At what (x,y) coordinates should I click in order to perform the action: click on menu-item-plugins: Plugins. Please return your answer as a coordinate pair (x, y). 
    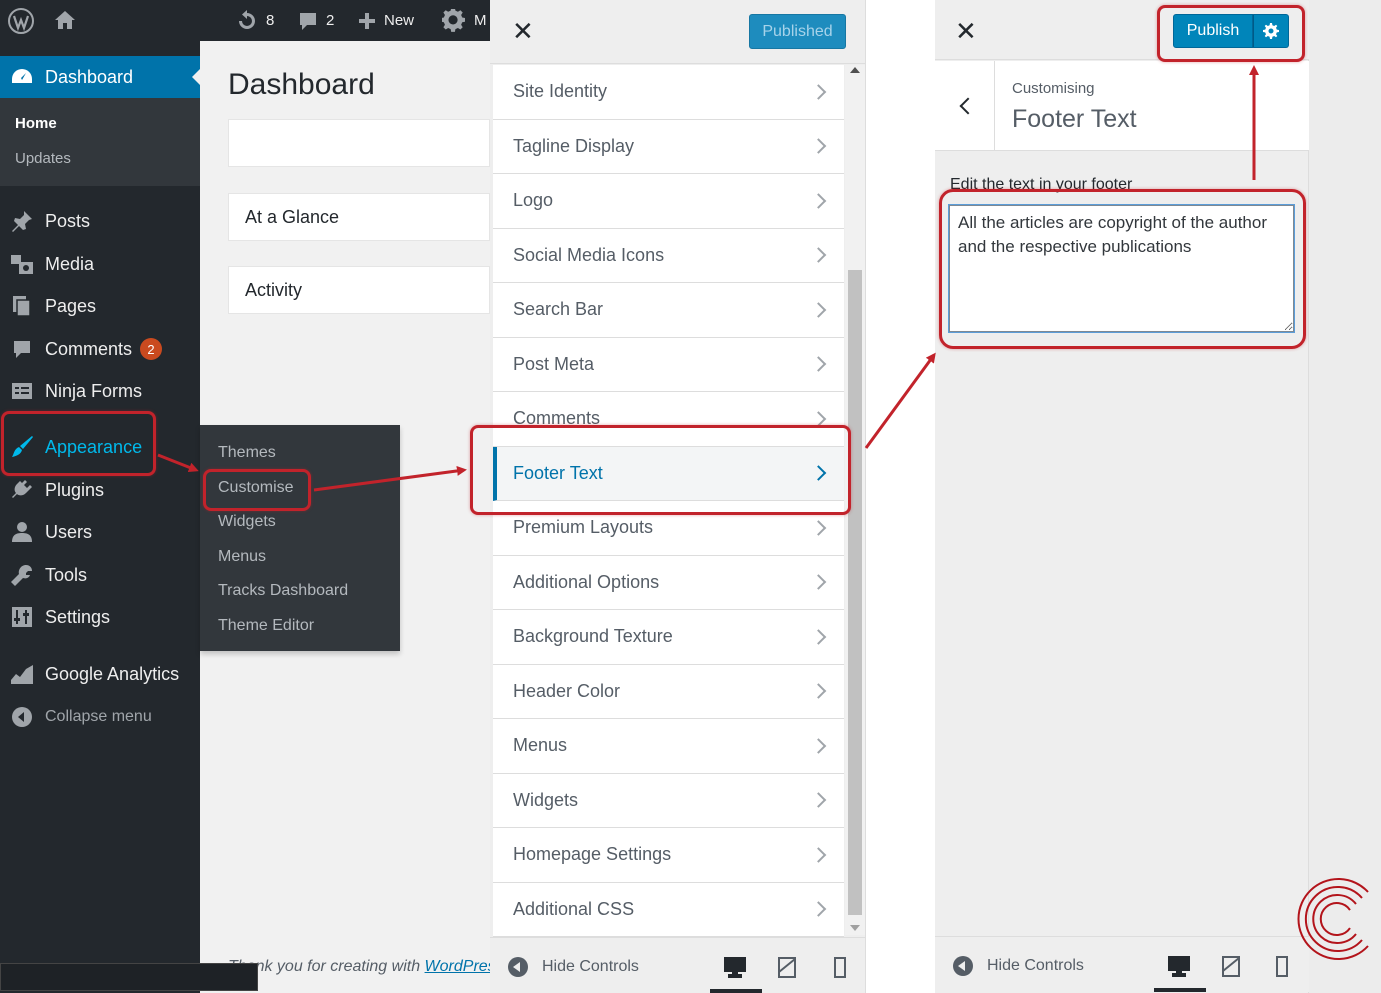
    Looking at the image, I should click on (100, 490).